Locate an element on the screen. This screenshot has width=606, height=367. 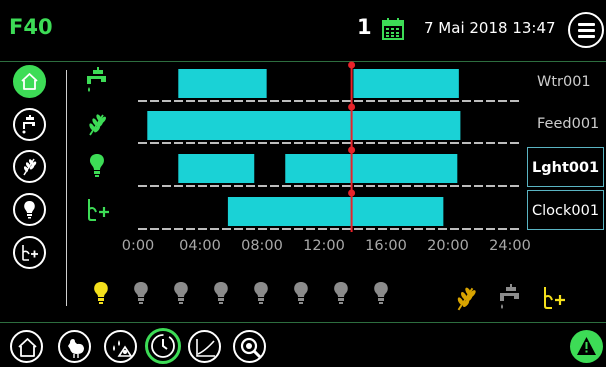
water-tap-icon is located at coordinates (509, 296).